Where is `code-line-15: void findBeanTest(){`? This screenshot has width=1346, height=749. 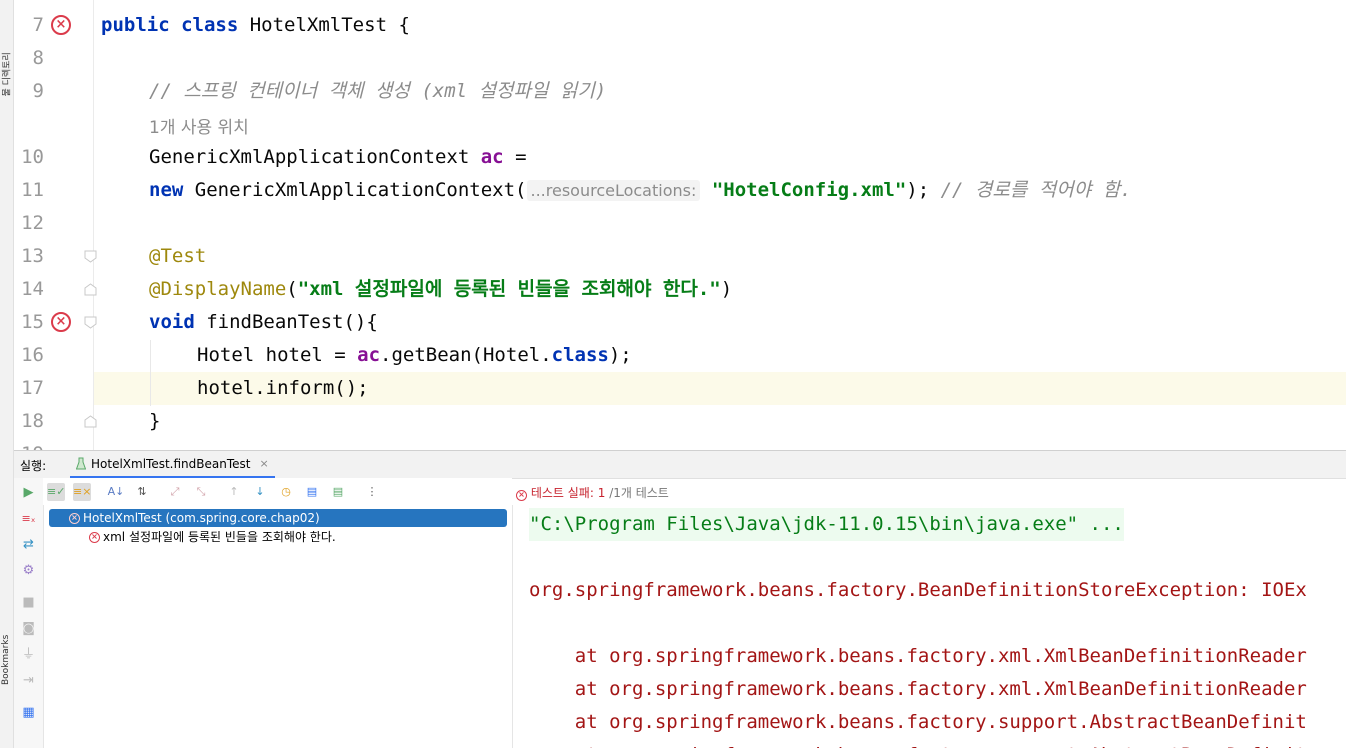
code-line-15: void findBeanTest(){ is located at coordinates (263, 322).